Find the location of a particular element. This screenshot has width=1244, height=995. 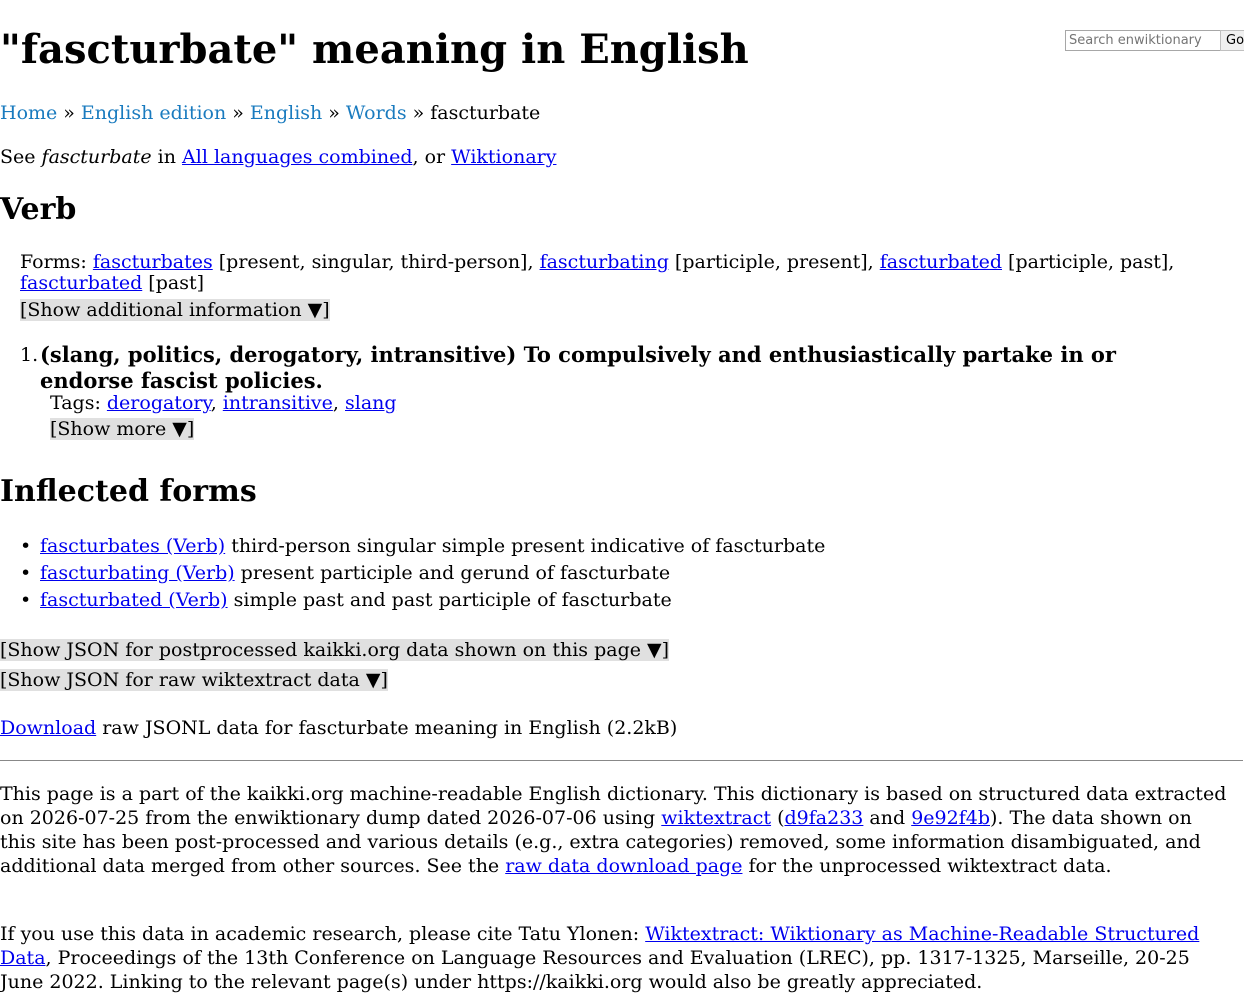

raw-data-download-link: raw data download page is located at coordinates (623, 866).